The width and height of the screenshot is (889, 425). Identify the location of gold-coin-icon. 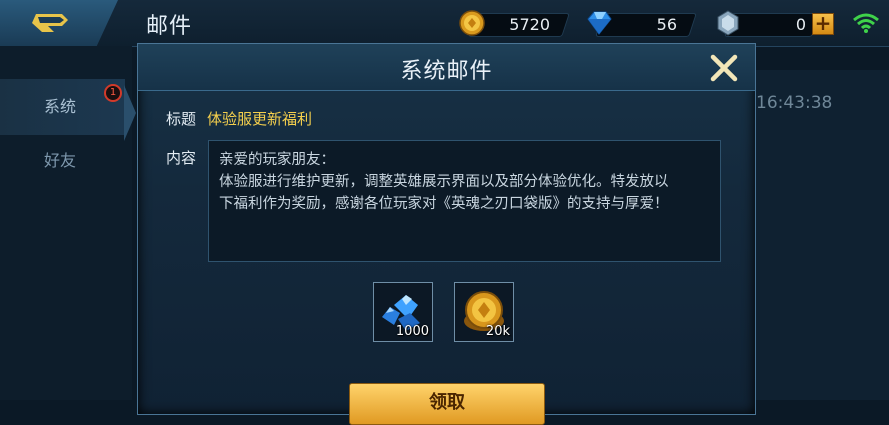
(472, 23).